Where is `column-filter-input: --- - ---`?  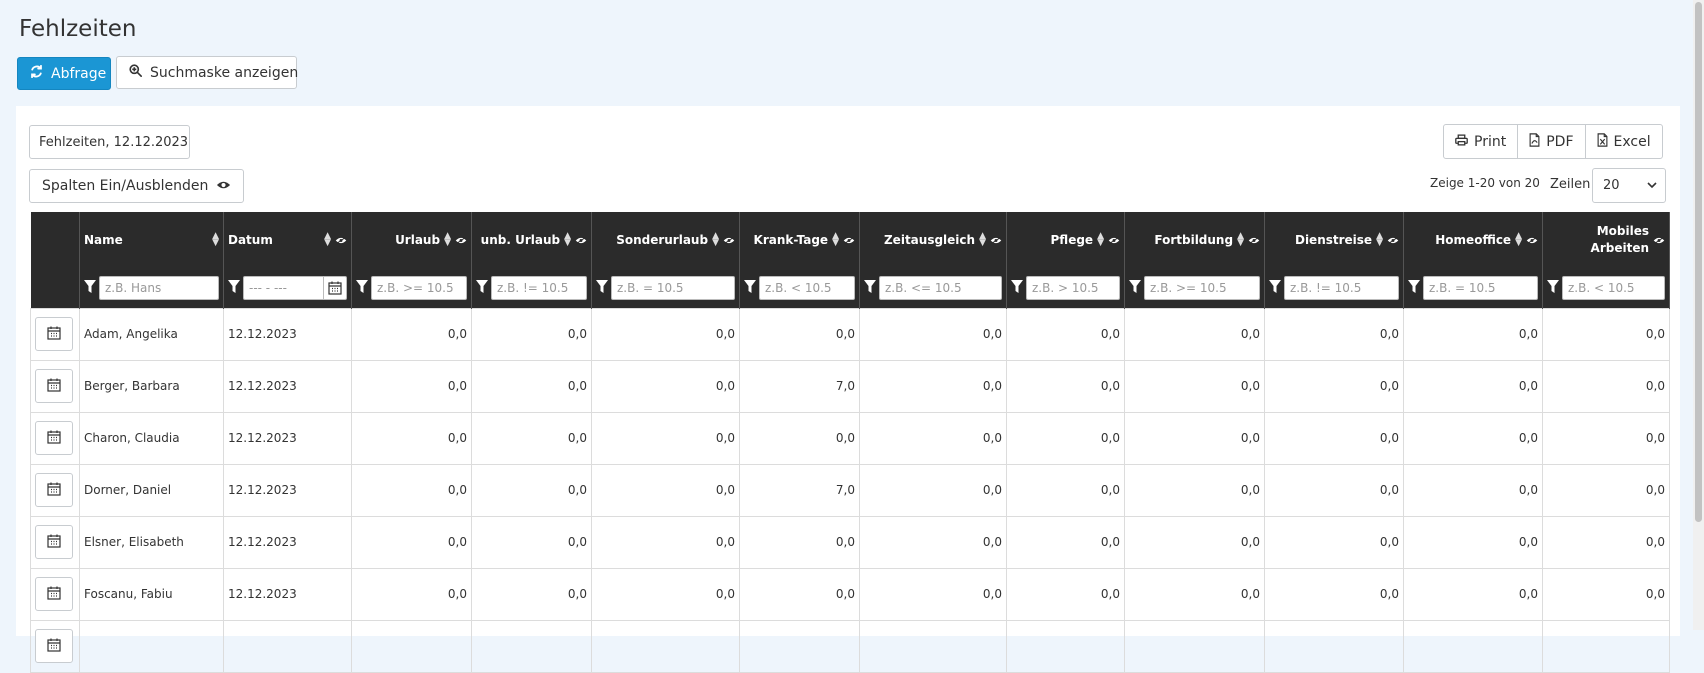 column-filter-input: --- - --- is located at coordinates (295, 287).